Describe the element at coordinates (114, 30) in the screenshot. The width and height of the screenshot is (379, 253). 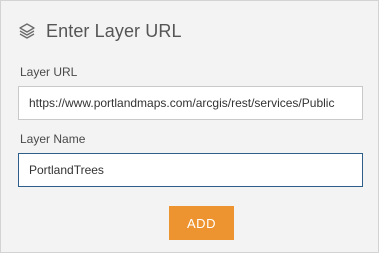
I see `panel-title: Enter Layer URL` at that location.